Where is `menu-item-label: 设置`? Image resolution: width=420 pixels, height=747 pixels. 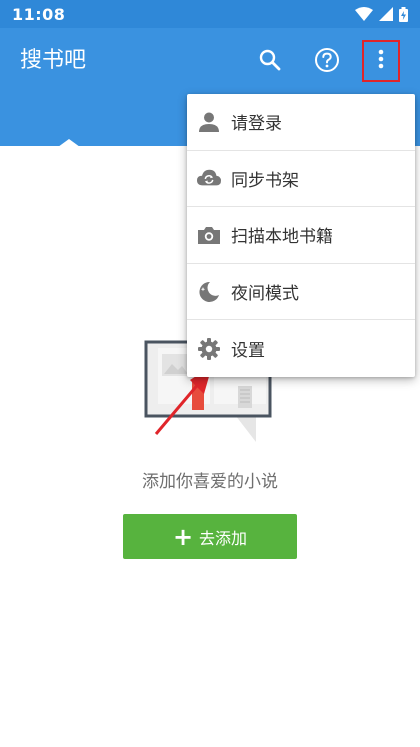 menu-item-label: 设置 is located at coordinates (248, 351).